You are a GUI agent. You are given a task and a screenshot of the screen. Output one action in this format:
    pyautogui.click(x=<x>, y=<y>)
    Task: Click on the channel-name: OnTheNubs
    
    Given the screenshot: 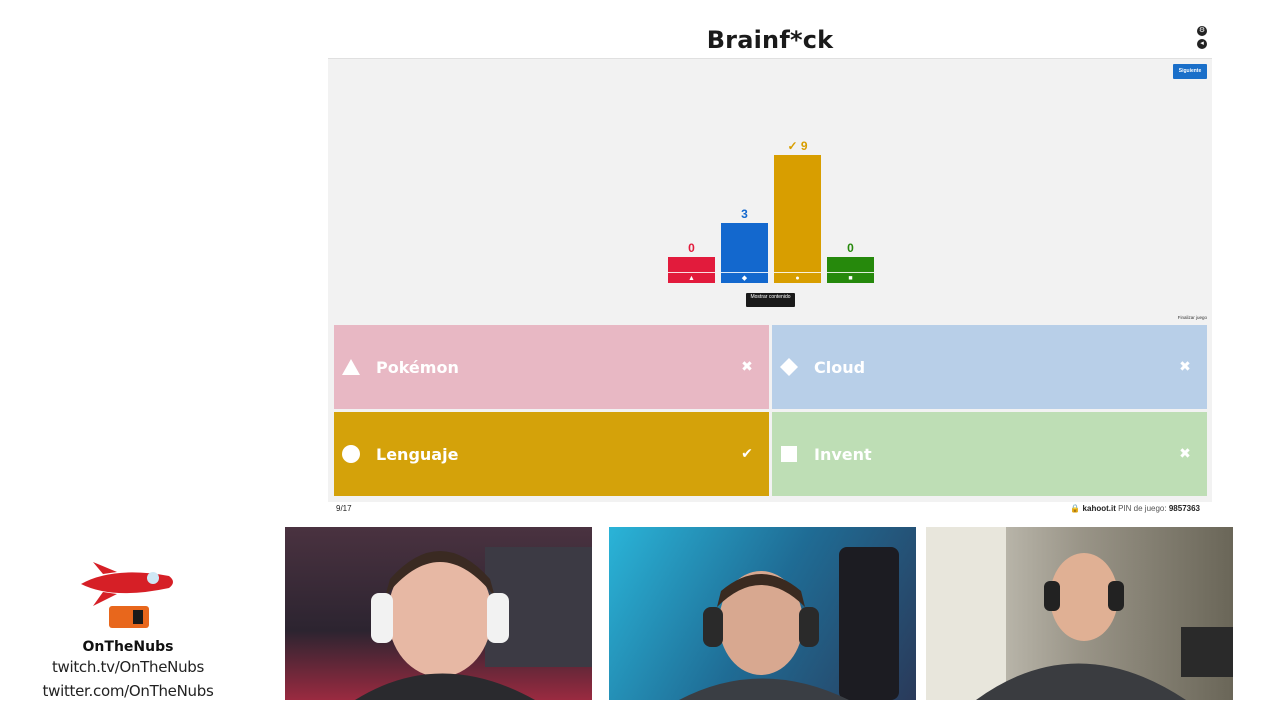 What is the action you would take?
    pyautogui.click(x=128, y=647)
    